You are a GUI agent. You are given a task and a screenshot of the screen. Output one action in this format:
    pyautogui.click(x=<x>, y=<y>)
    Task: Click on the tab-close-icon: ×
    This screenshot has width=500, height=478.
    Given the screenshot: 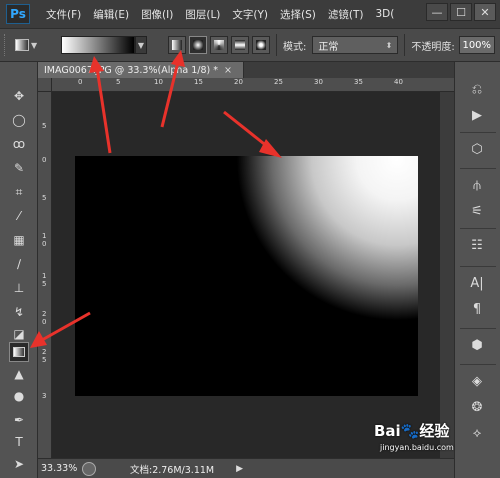 What is the action you would take?
    pyautogui.click(x=228, y=70)
    